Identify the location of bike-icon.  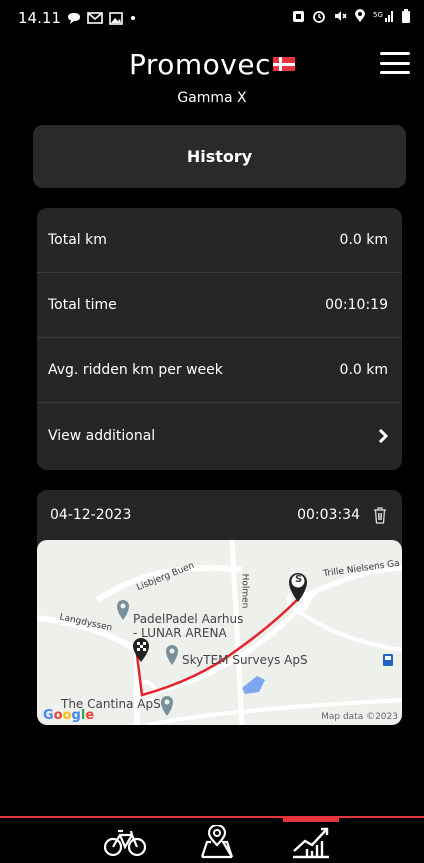
(125, 843).